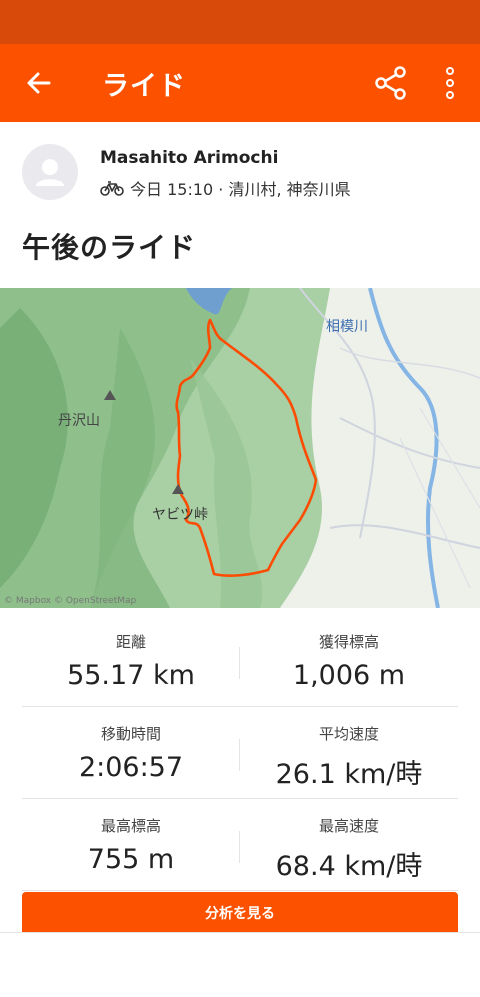 This screenshot has height=997, width=480. Describe the element at coordinates (131, 767) in the screenshot. I see `stat-value: 2:06:57` at that location.